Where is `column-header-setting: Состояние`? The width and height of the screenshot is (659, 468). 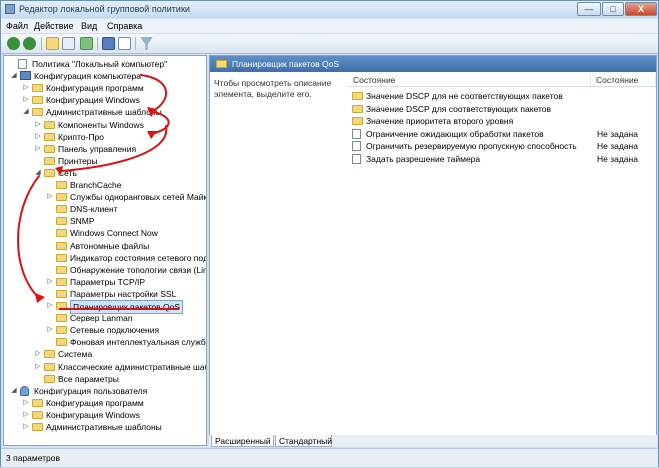 column-header-setting: Состояние is located at coordinates (469, 80).